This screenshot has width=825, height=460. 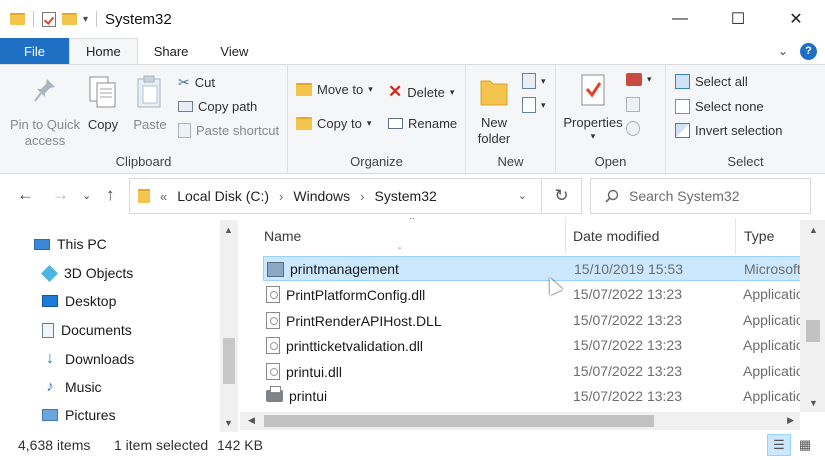 What do you see at coordinates (532, 236) in the screenshot?
I see `column-header: ⌃ Name Date modified Type` at bounding box center [532, 236].